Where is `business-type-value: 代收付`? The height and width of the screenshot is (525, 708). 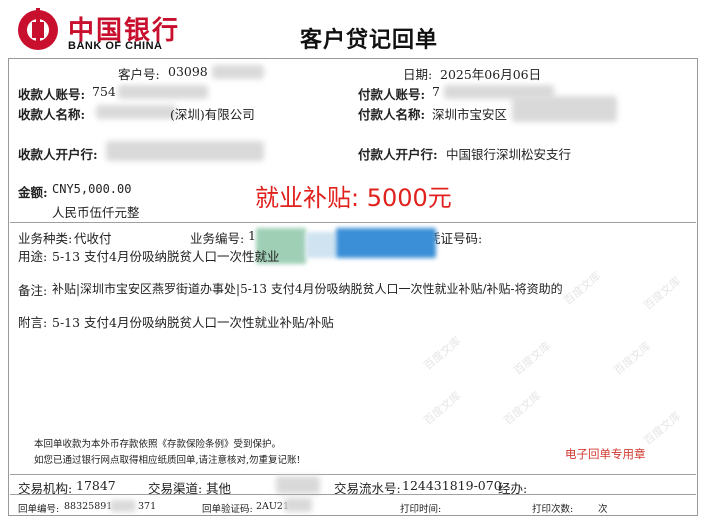
business-type-value: 代收付 is located at coordinates (93, 238).